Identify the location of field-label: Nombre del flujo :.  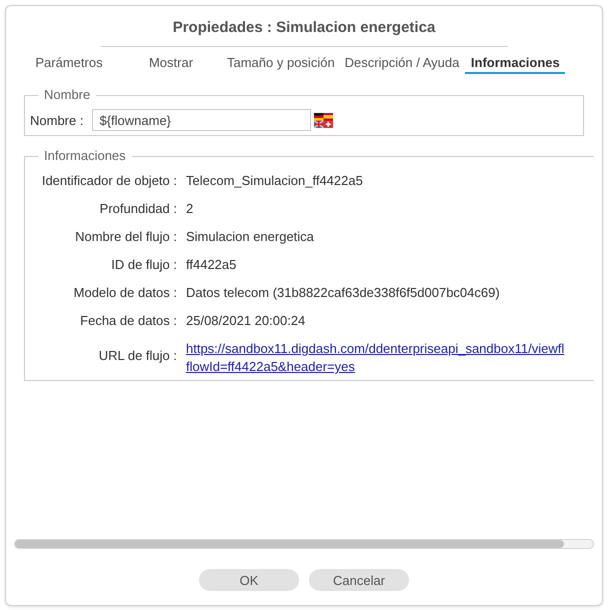
(125, 237).